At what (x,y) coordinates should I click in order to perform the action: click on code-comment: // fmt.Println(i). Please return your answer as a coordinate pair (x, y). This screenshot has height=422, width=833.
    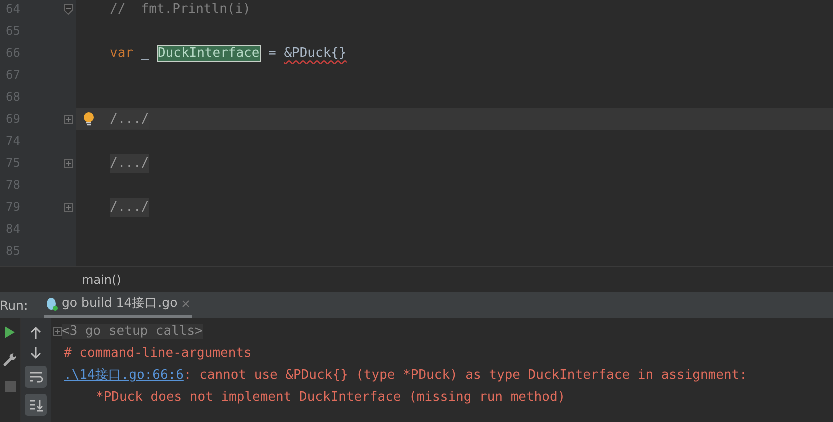
    Looking at the image, I should click on (180, 9).